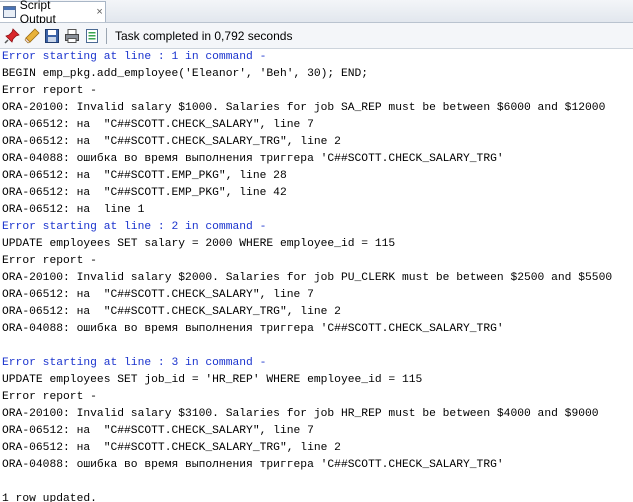  I want to click on error-header-line: Error starting at line : 1 in command -, so click(134, 57).